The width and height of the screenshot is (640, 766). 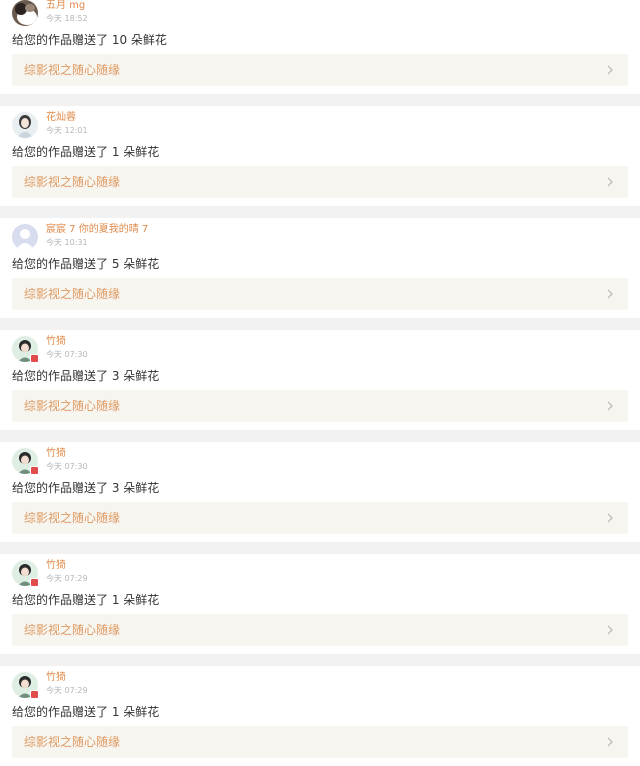 What do you see at coordinates (67, 242) in the screenshot?
I see `timestamp: 今天 10:31` at bounding box center [67, 242].